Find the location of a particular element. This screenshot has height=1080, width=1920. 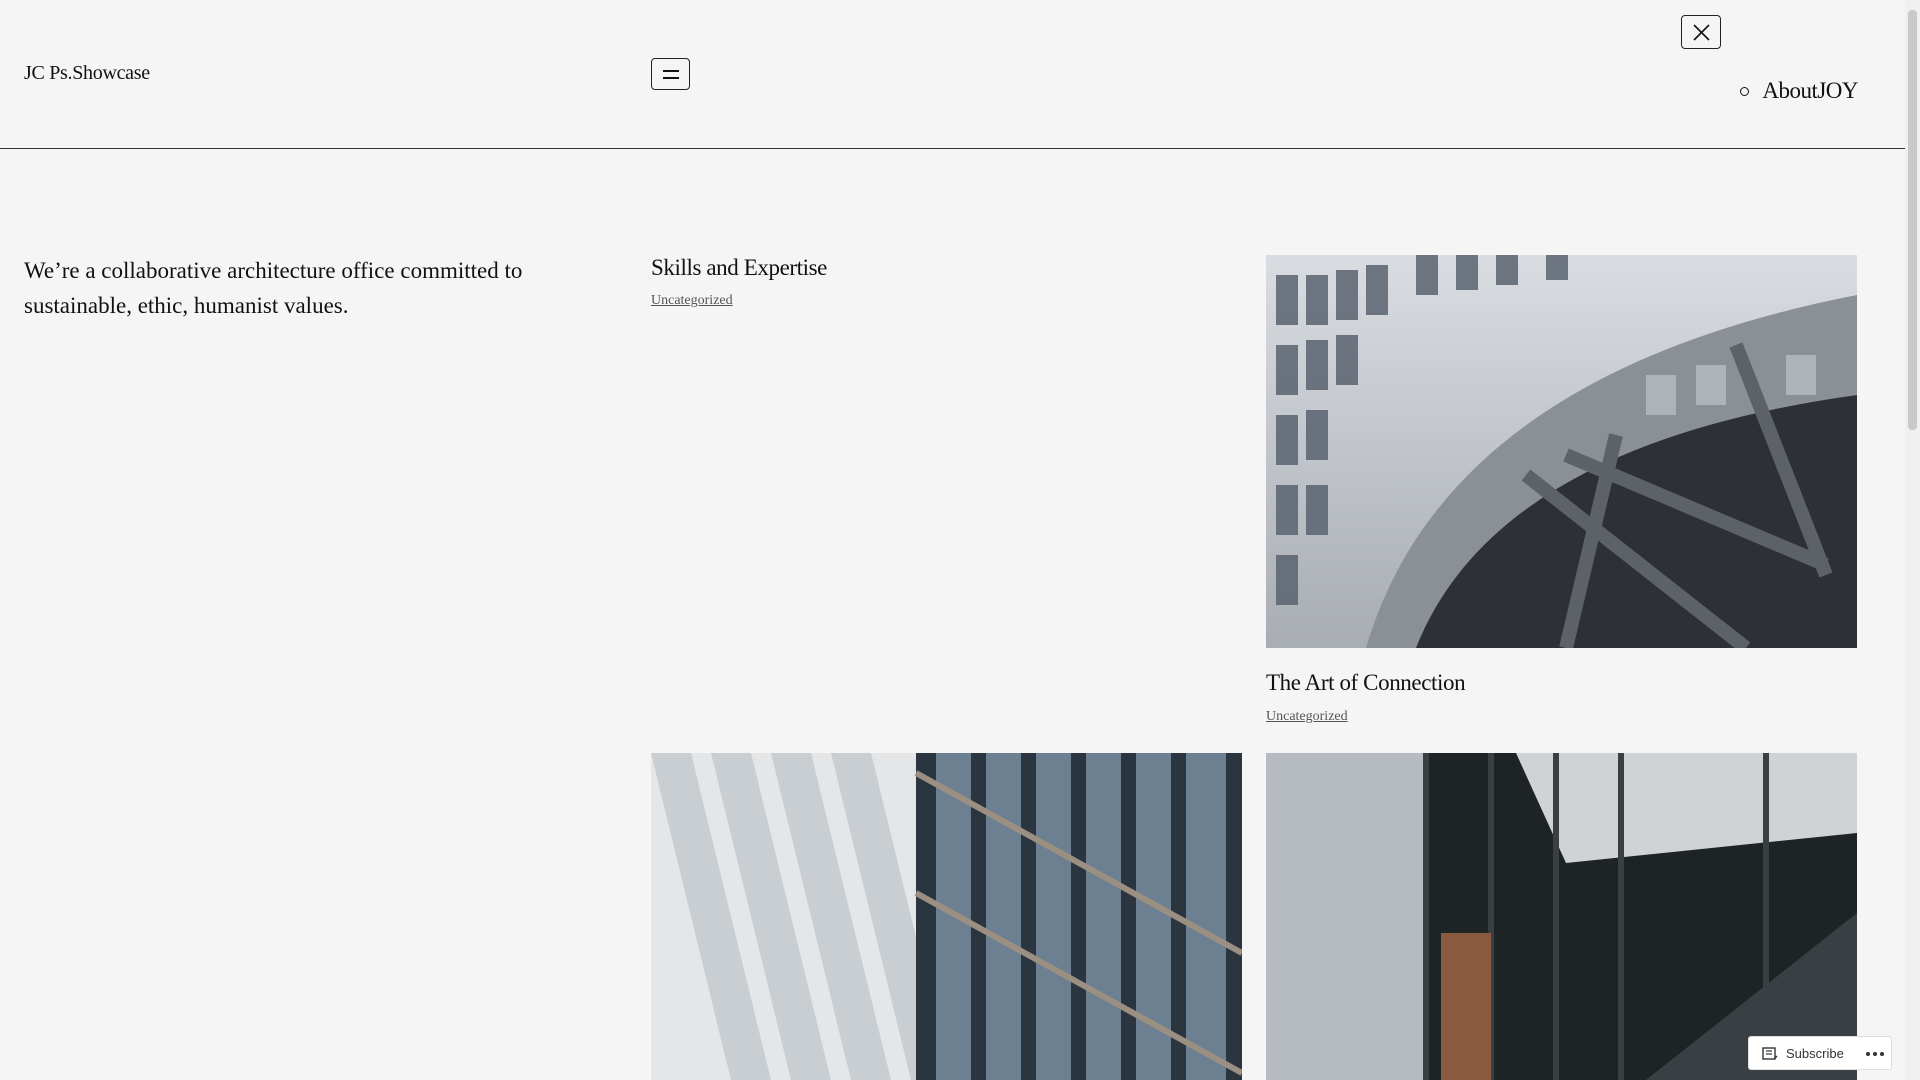

post-title-art-of-connection: The Art of Connection is located at coordinates (1366, 683).